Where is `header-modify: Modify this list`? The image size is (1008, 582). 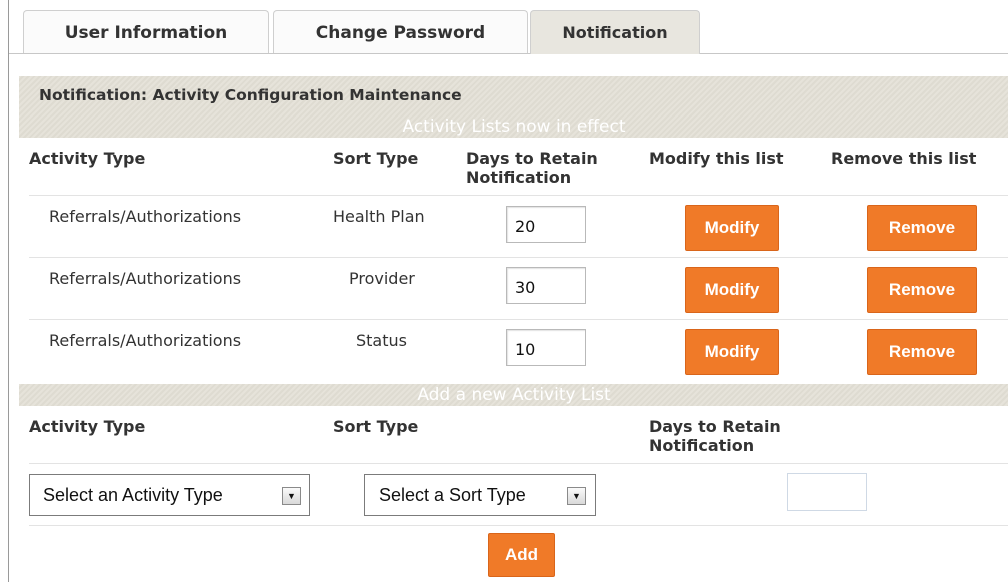
header-modify: Modify this list is located at coordinates (716, 158).